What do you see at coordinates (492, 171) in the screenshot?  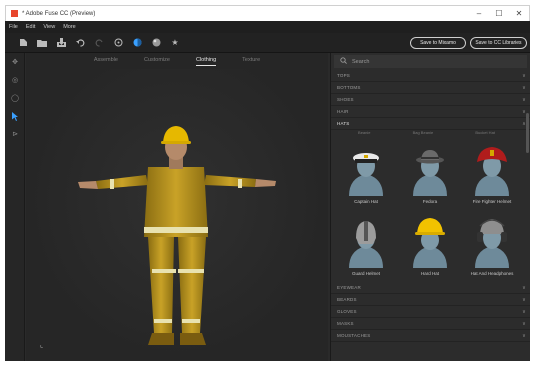 I see `fire-fighter-helmet-thumbnail` at bounding box center [492, 171].